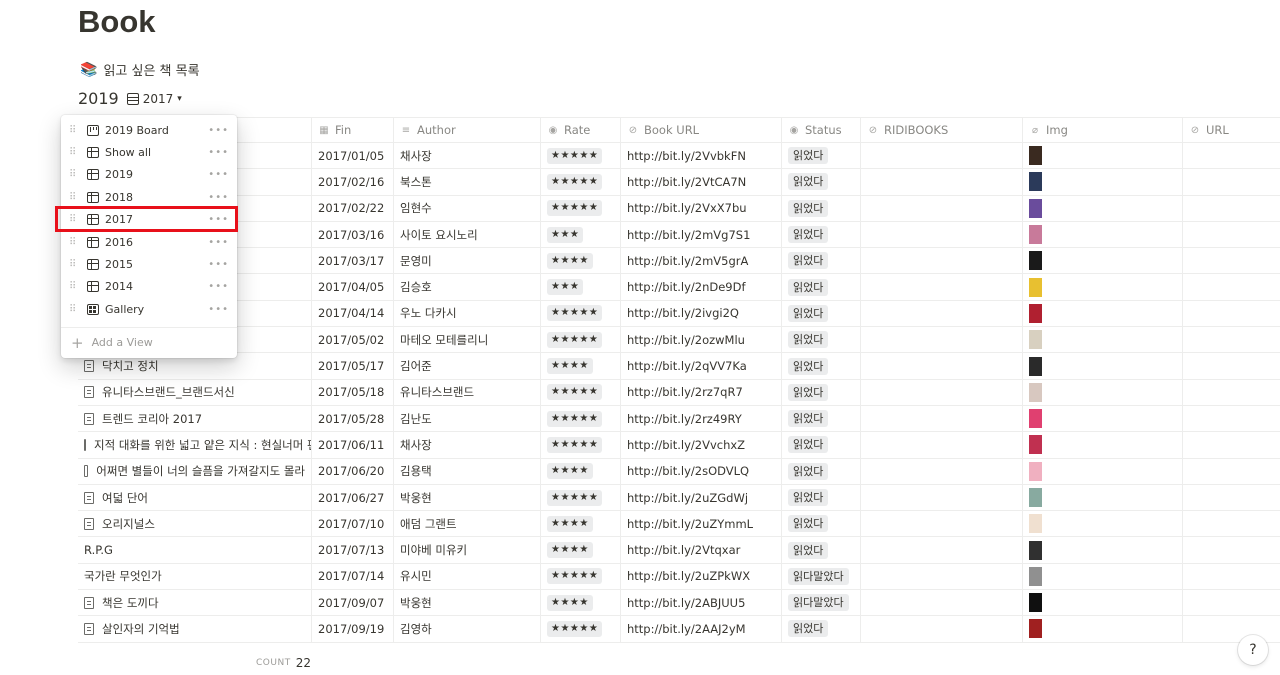  Describe the element at coordinates (821, 576) in the screenshot. I see `status-cell: 읽다말았다` at that location.